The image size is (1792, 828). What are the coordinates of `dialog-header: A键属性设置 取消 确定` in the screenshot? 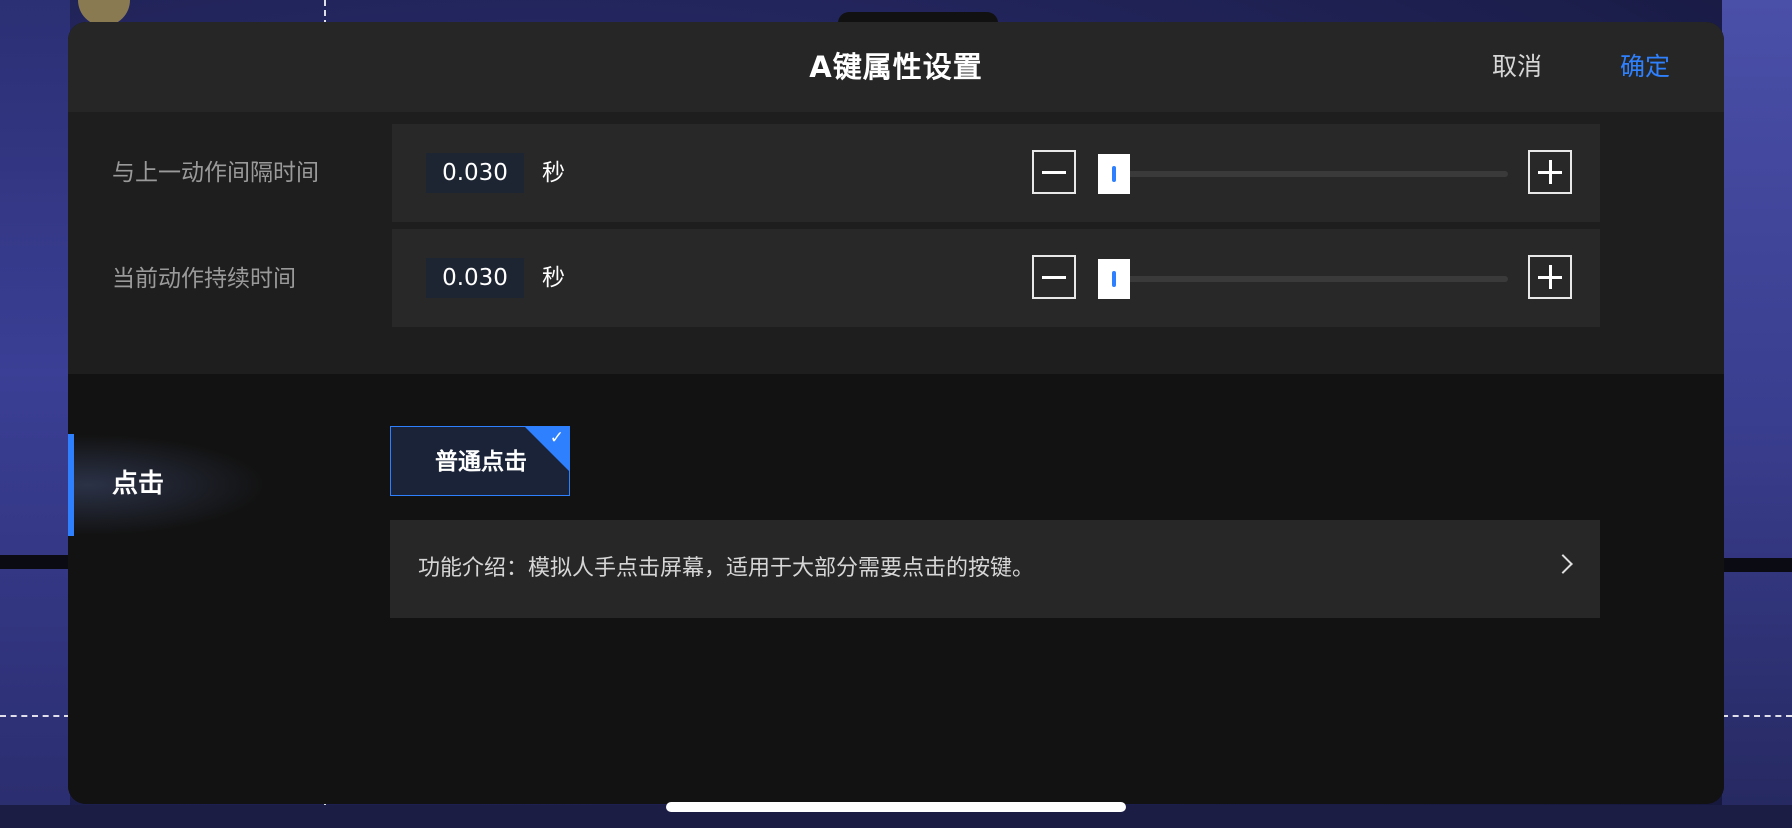 It's located at (896, 67).